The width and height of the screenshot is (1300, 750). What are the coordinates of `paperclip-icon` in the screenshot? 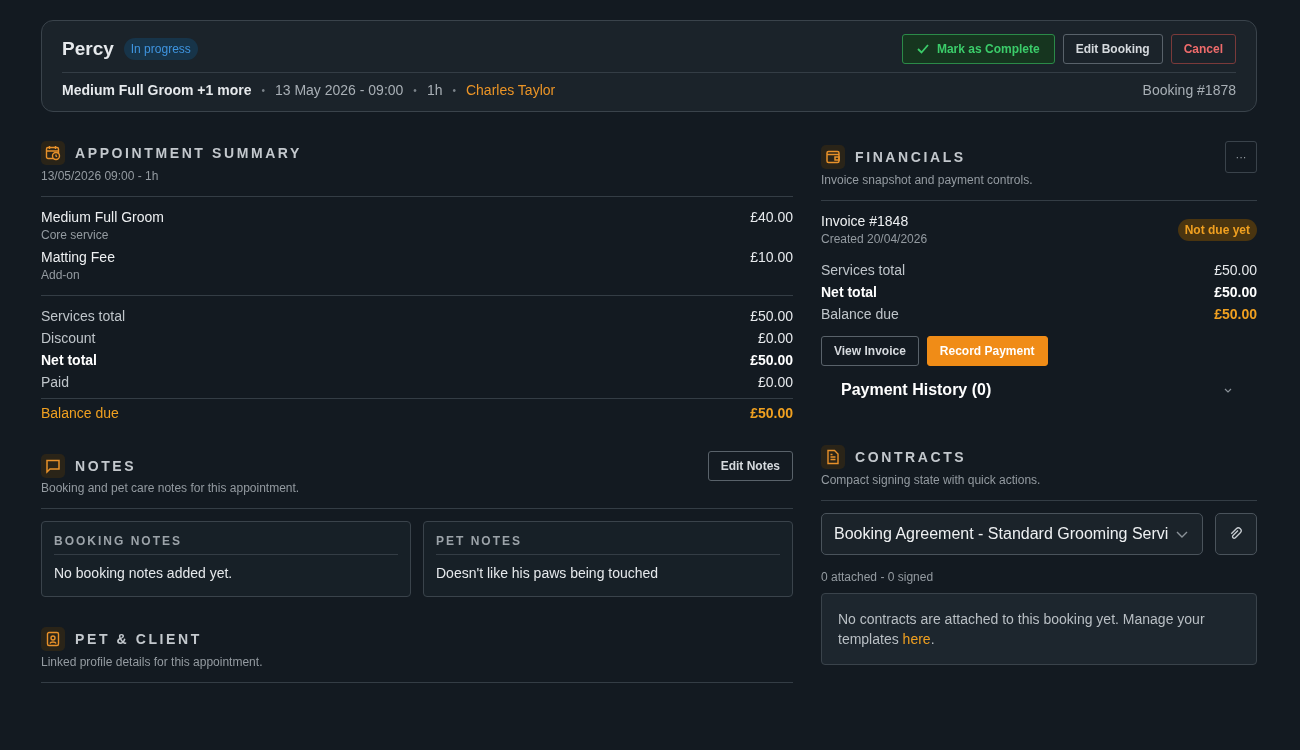 It's located at (1236, 534).